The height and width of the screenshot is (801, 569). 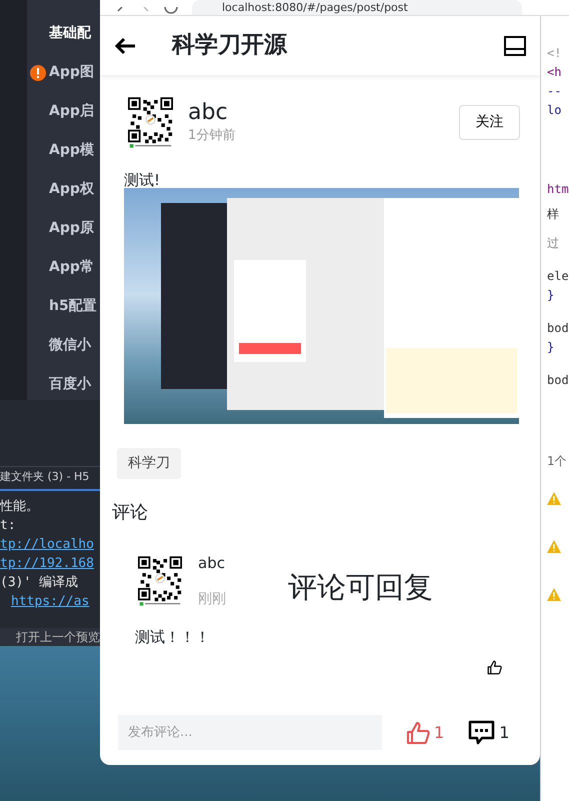 I want to click on terminal-link: https://as, so click(x=50, y=601).